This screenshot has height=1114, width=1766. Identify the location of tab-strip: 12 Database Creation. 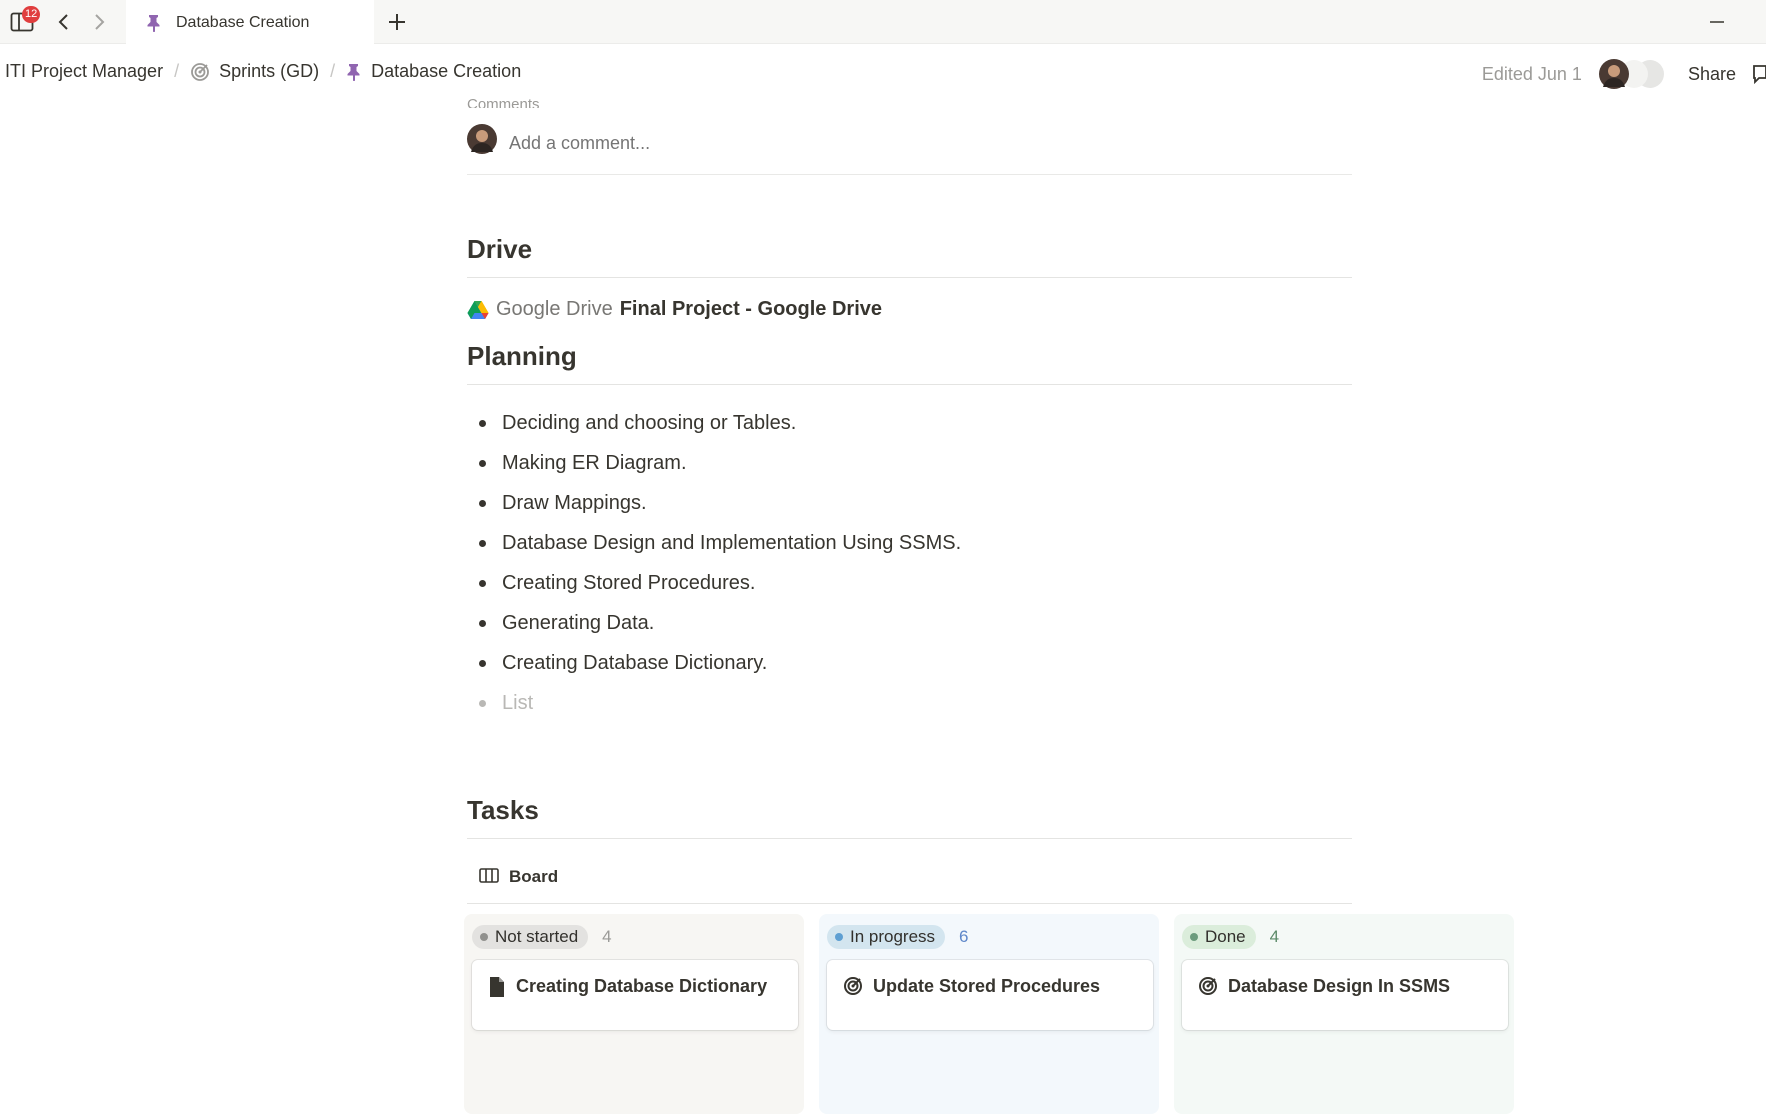
(883, 22).